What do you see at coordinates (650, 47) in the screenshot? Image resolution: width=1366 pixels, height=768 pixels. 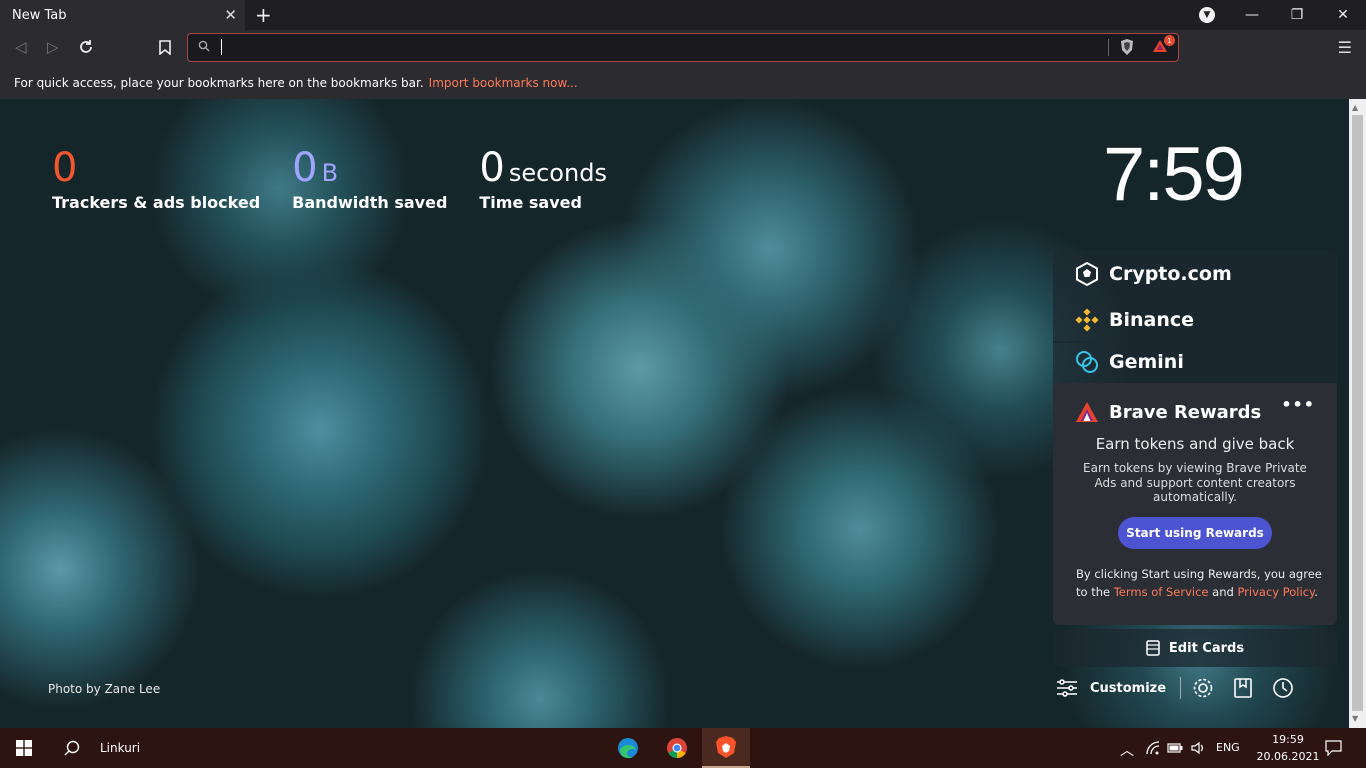 I see `address-input` at bounding box center [650, 47].